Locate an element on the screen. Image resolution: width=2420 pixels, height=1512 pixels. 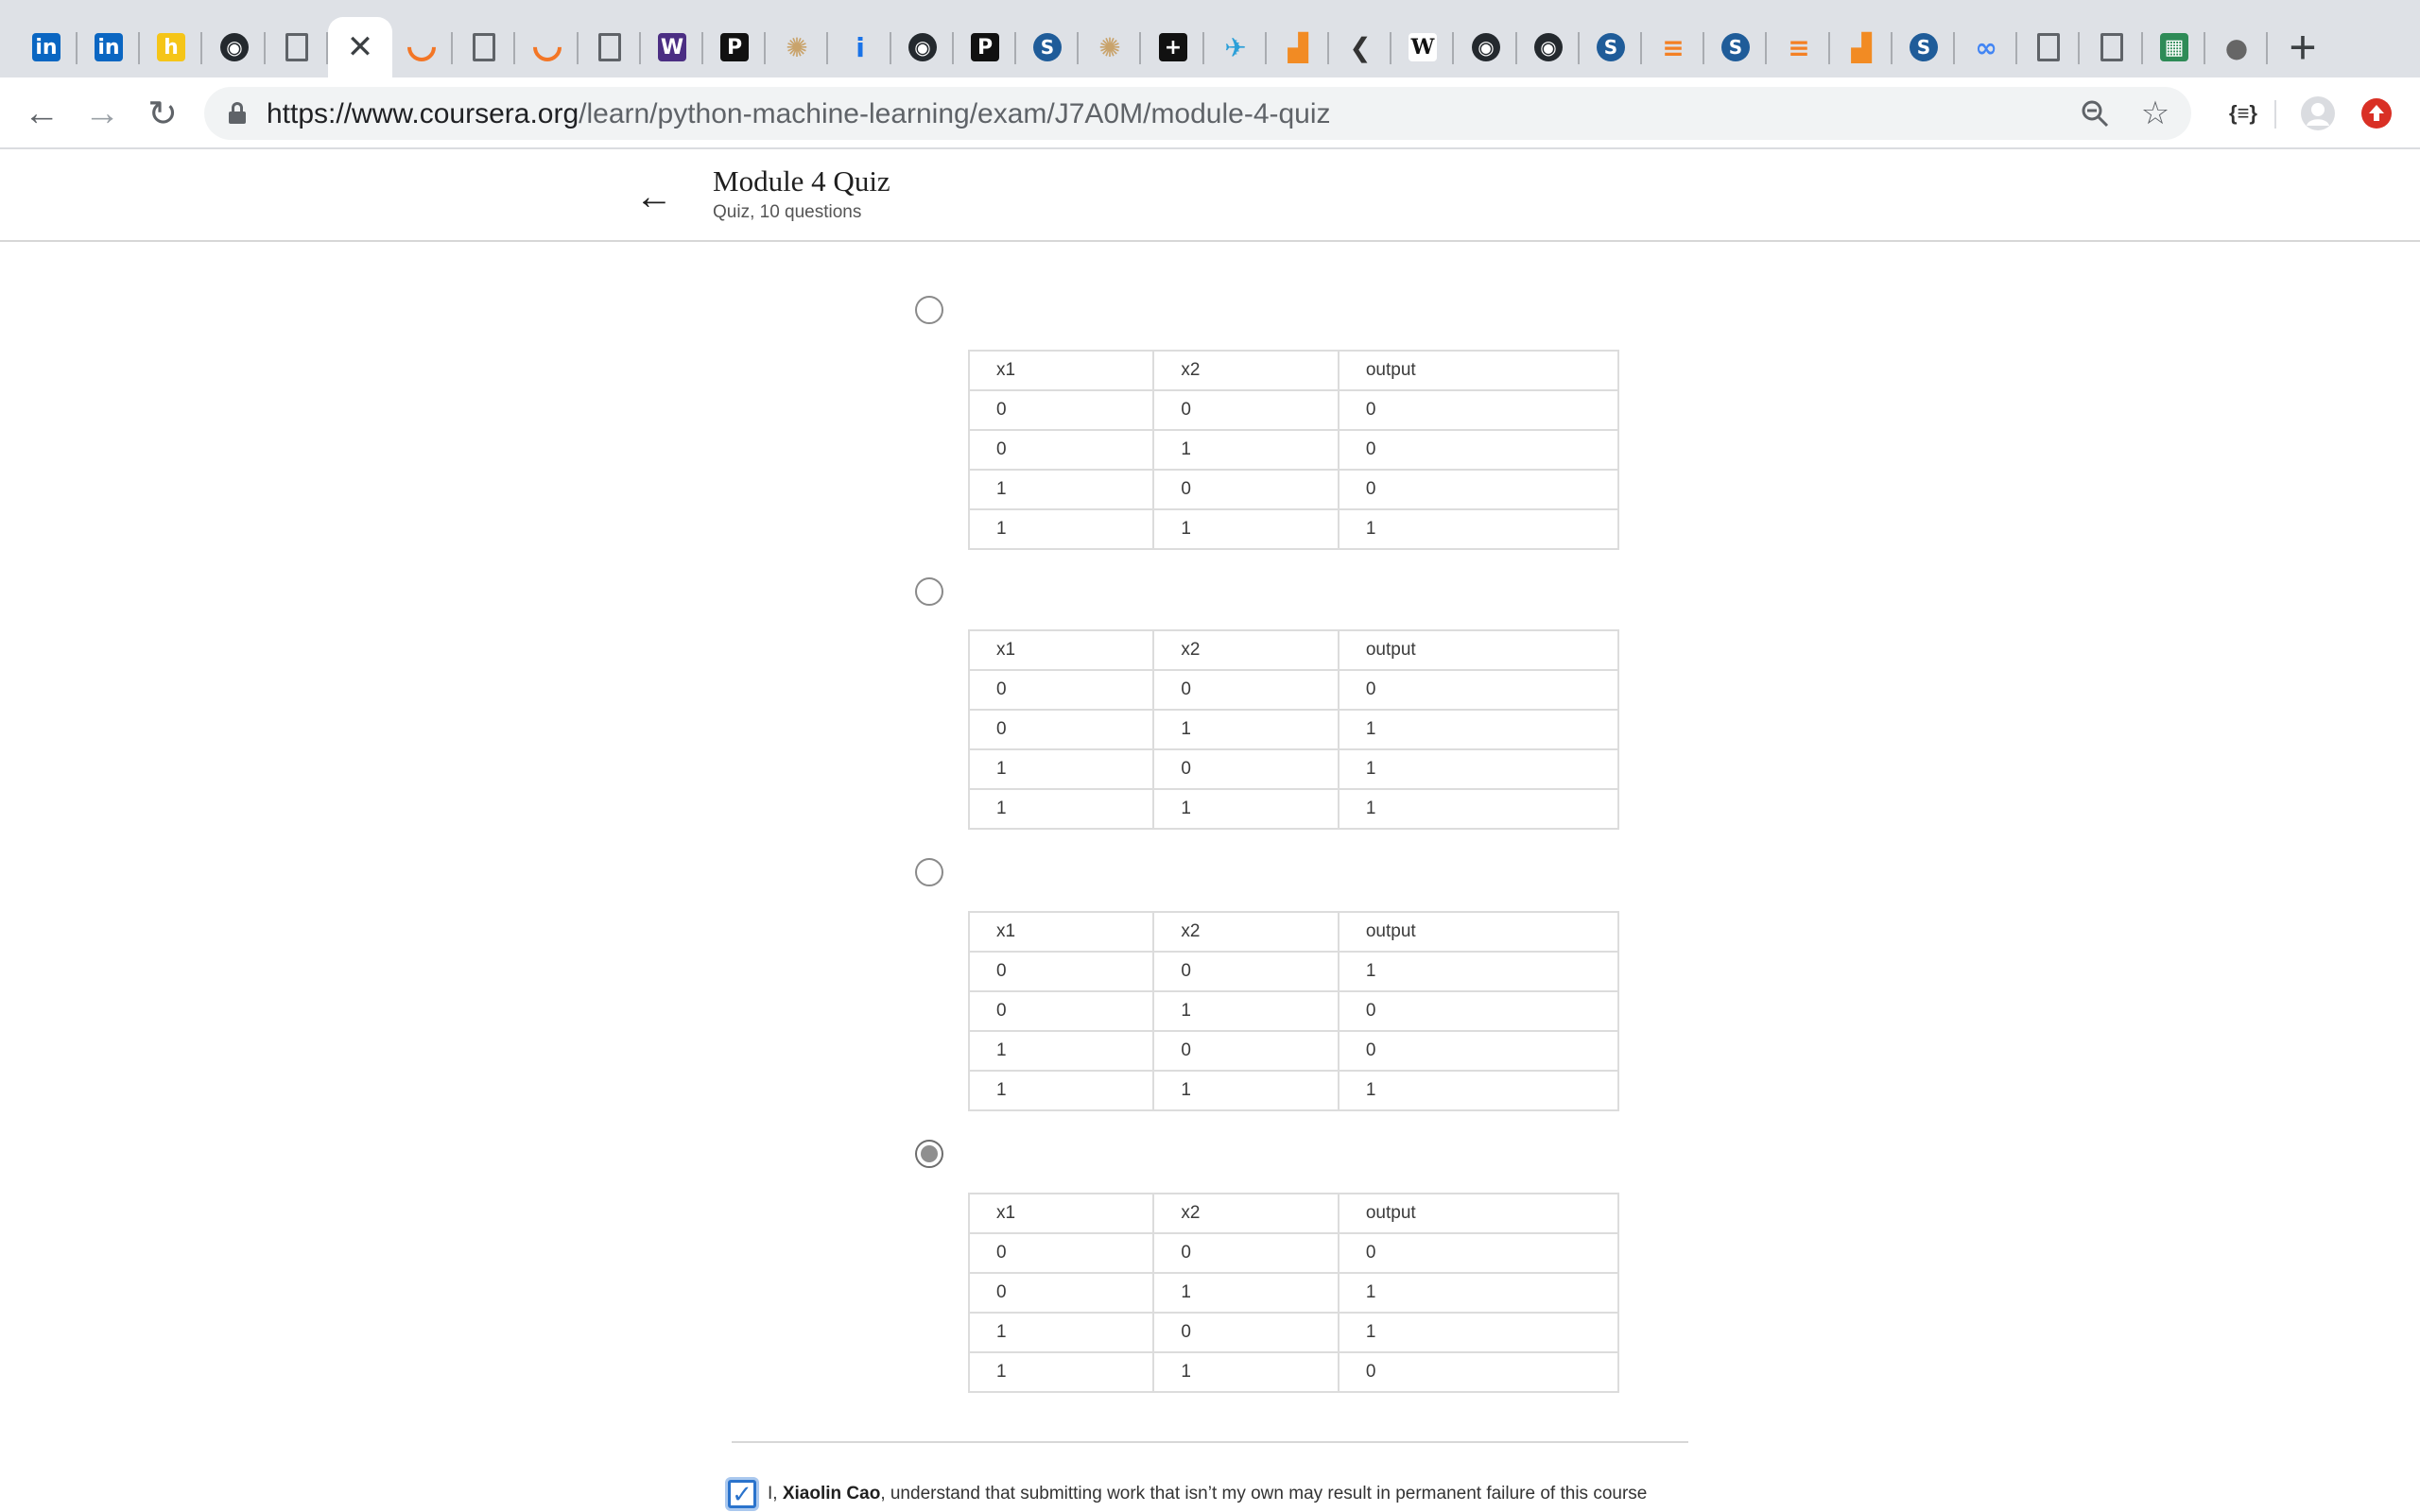
browser-tab: ▦ is located at coordinates (2174, 47).